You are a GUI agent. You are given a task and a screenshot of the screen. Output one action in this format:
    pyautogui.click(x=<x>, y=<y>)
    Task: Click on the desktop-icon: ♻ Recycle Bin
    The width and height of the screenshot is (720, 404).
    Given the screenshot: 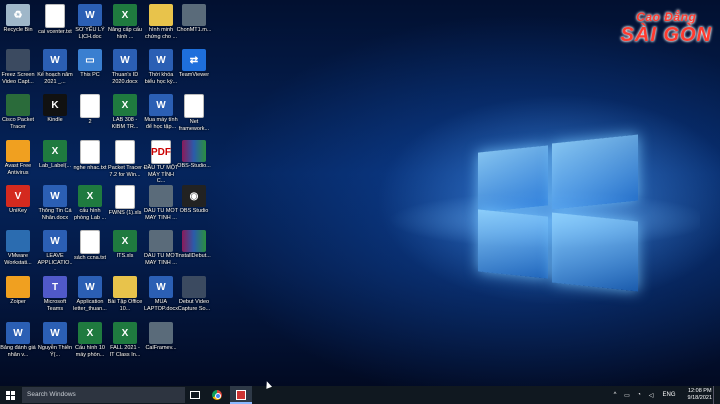 What is the action you would take?
    pyautogui.click(x=18, y=19)
    